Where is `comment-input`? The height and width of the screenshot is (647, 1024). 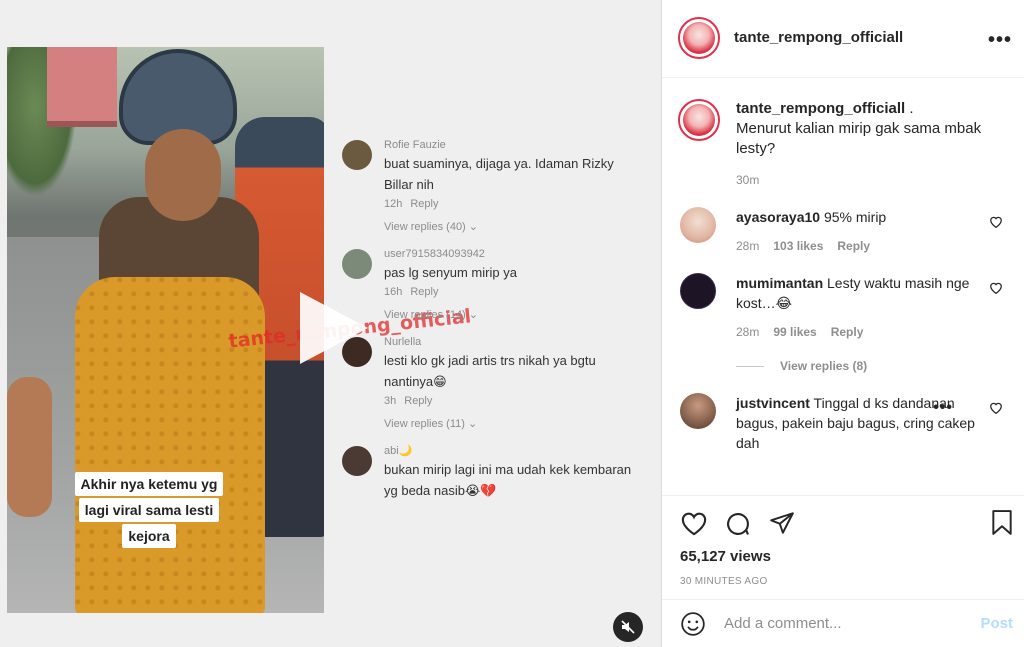 comment-input is located at coordinates (839, 623).